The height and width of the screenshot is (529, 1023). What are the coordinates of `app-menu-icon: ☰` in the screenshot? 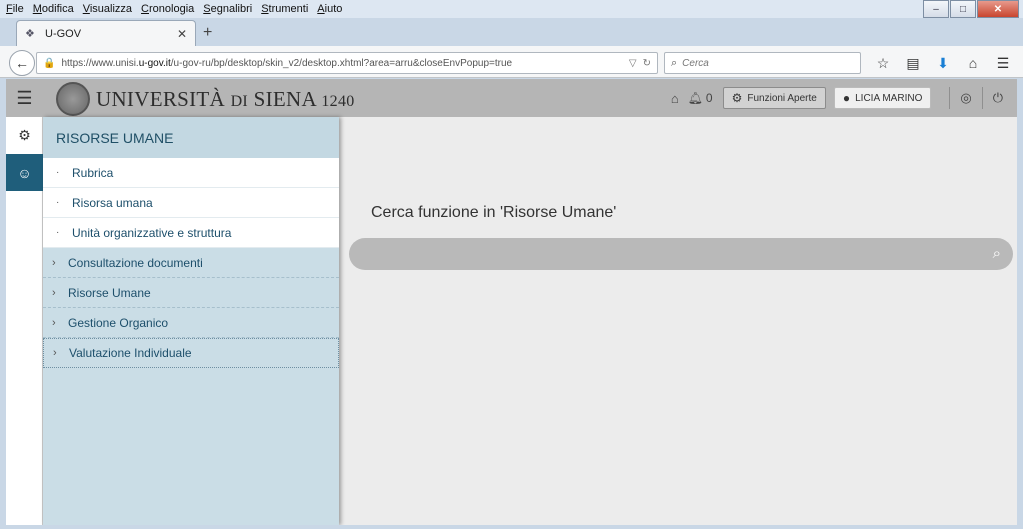 It's located at (24, 98).